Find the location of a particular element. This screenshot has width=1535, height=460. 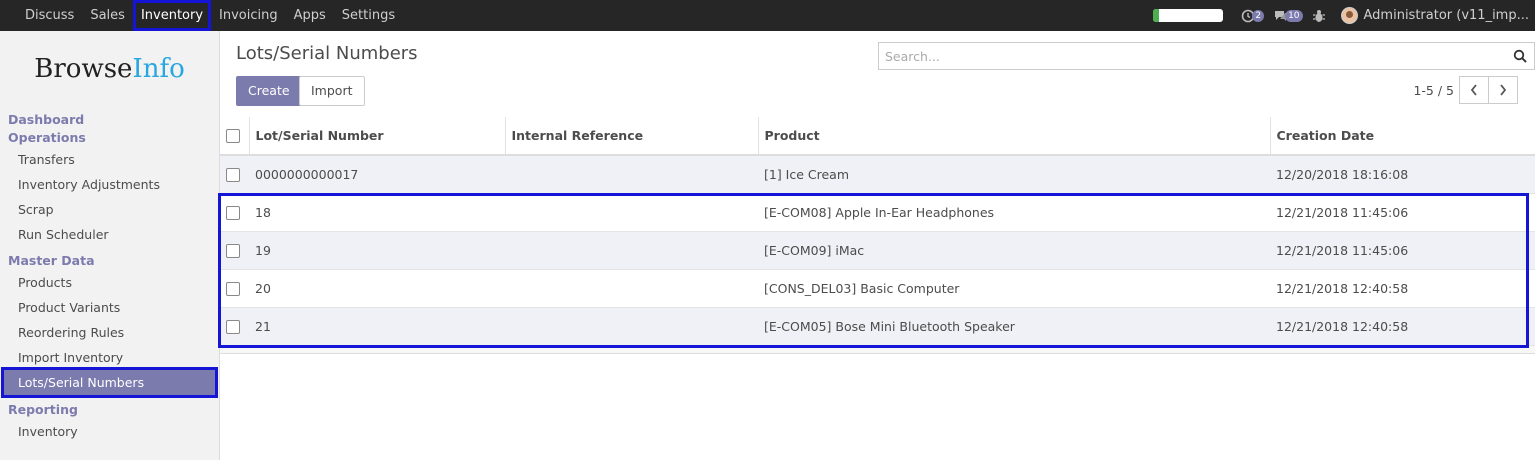

search-bar is located at coordinates (1206, 56).